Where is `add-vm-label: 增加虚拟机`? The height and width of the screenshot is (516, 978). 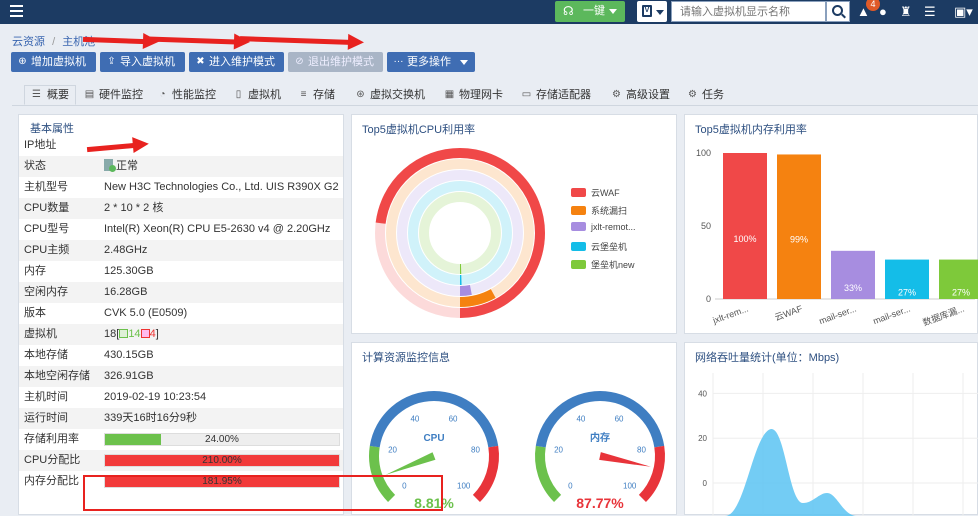 add-vm-label: 增加虚拟机 is located at coordinates (58, 62).